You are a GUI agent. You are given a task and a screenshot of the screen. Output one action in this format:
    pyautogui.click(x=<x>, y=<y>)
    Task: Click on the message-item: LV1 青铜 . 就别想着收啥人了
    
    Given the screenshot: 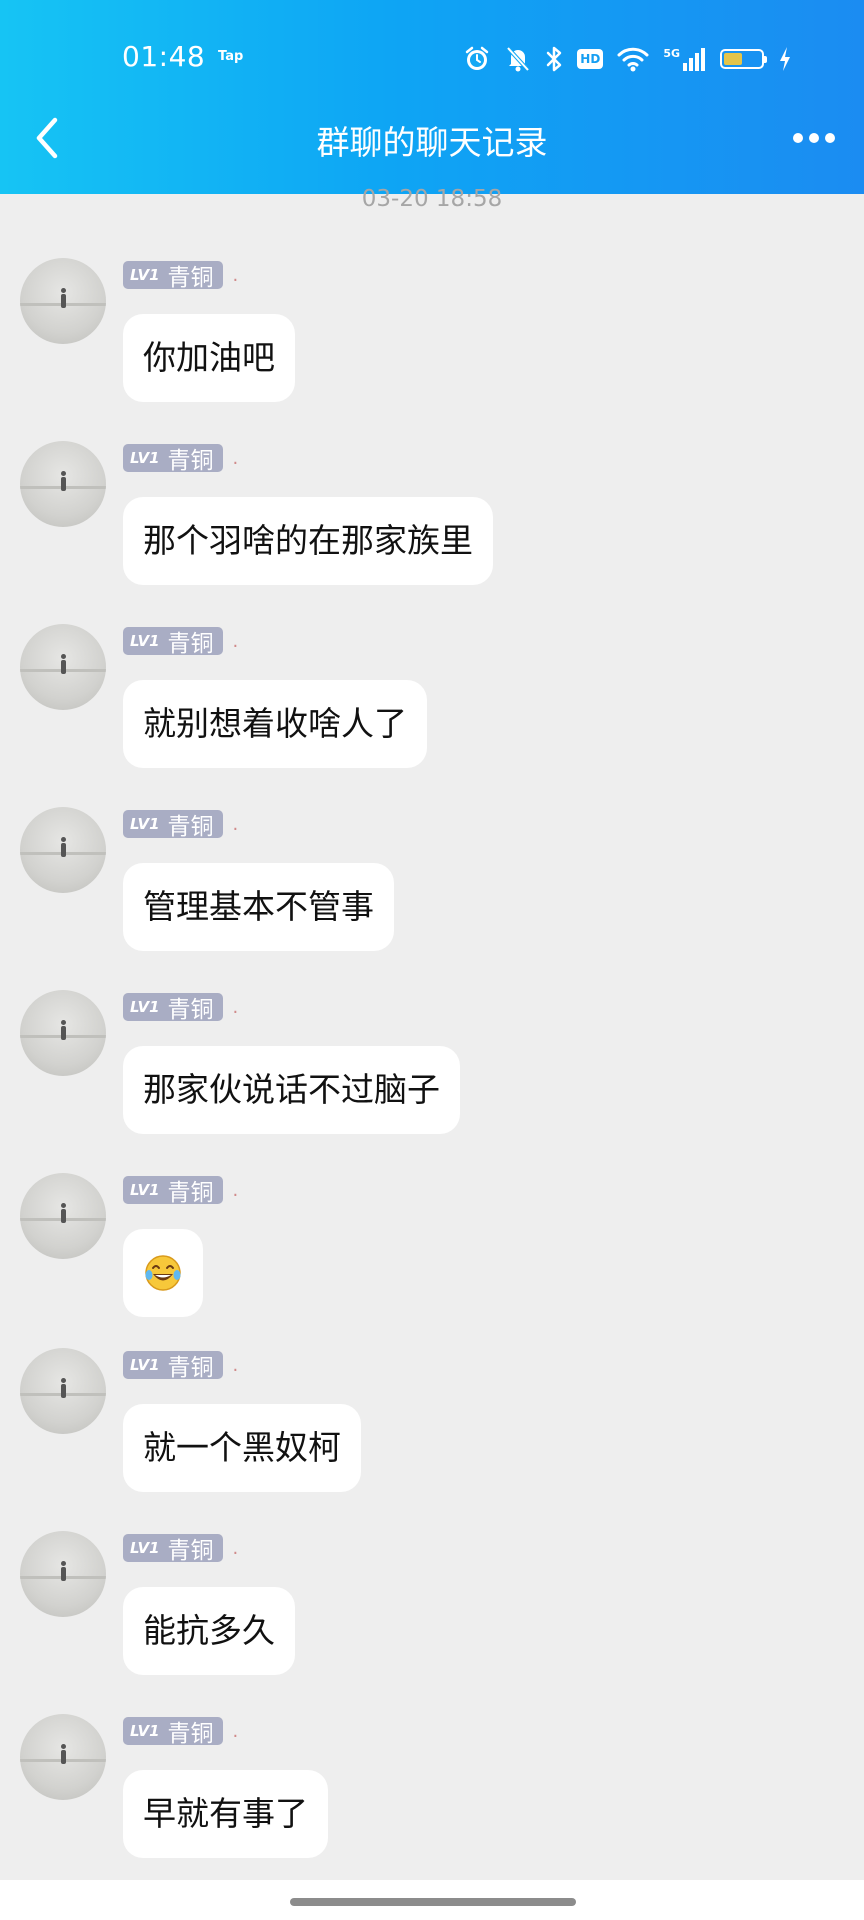 What is the action you would take?
    pyautogui.click(x=432, y=699)
    